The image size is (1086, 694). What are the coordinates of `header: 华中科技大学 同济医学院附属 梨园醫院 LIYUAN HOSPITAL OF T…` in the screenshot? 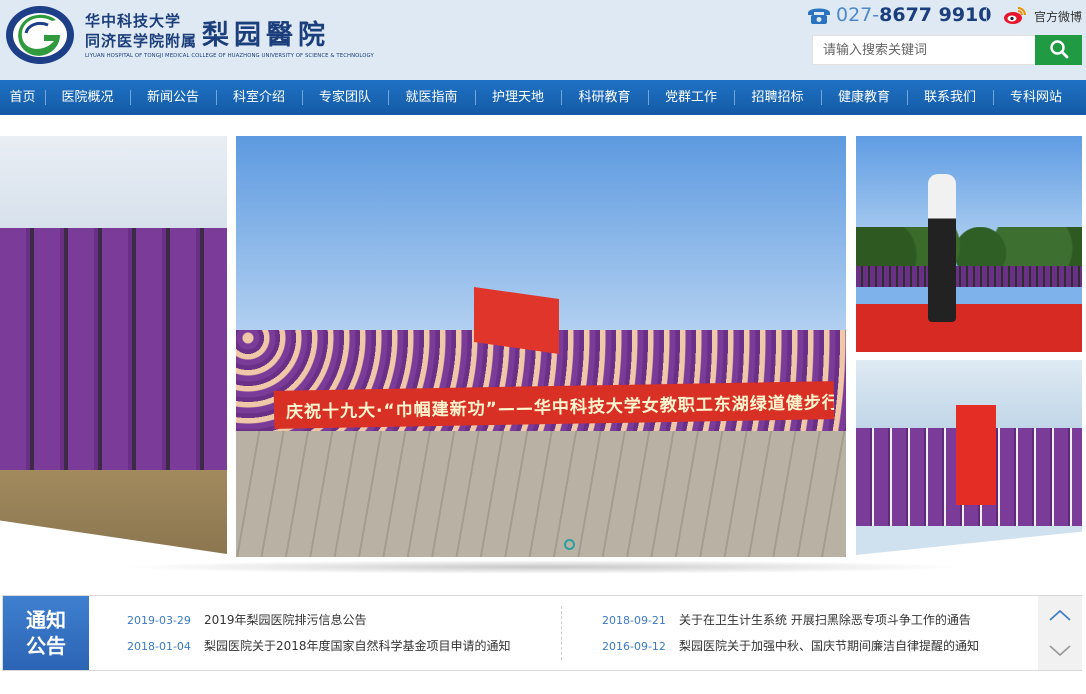 It's located at (543, 40).